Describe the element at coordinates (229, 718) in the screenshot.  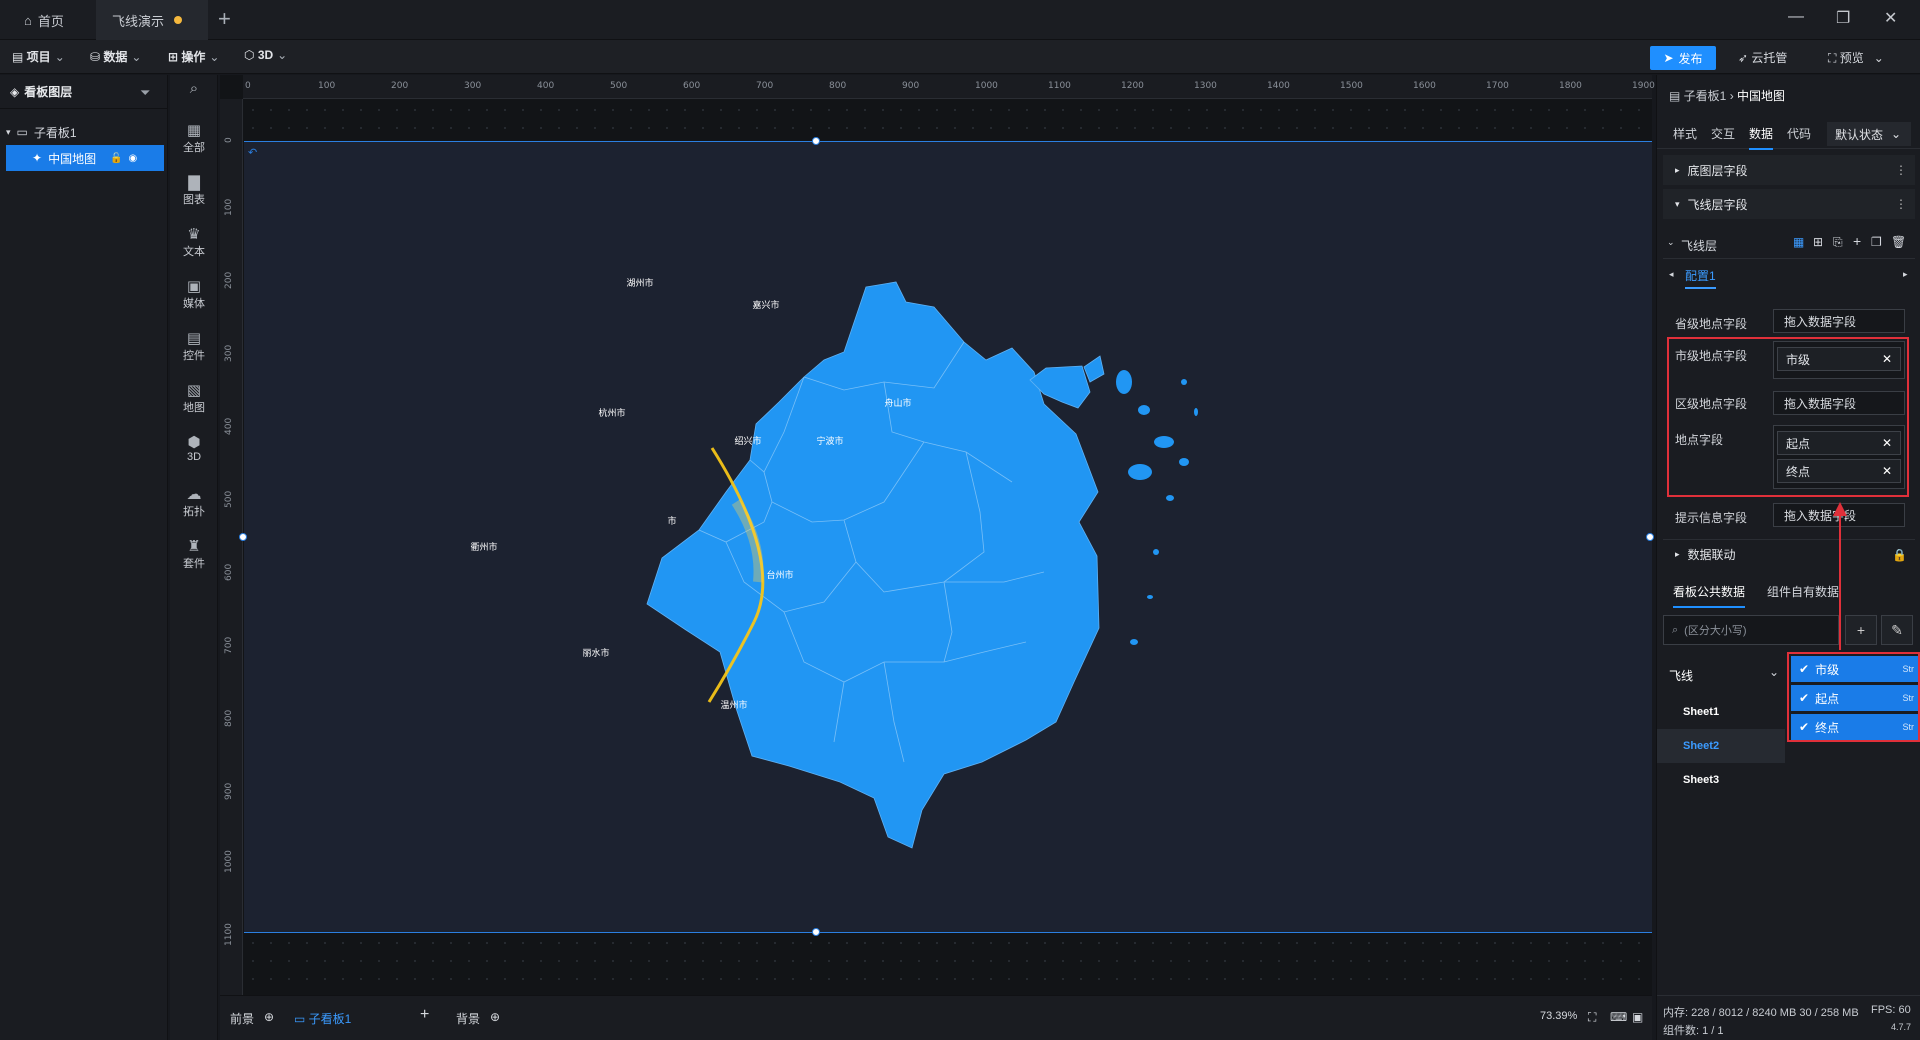
I see `ruler-tick-label: 800` at that location.